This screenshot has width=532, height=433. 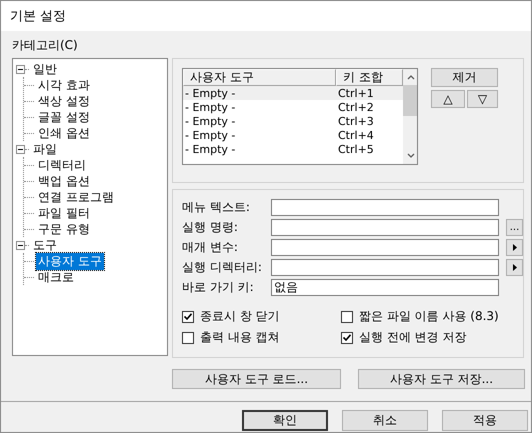 What do you see at coordinates (356, 135) in the screenshot?
I see `shortcut-cell-text: Ctrl+4` at bounding box center [356, 135].